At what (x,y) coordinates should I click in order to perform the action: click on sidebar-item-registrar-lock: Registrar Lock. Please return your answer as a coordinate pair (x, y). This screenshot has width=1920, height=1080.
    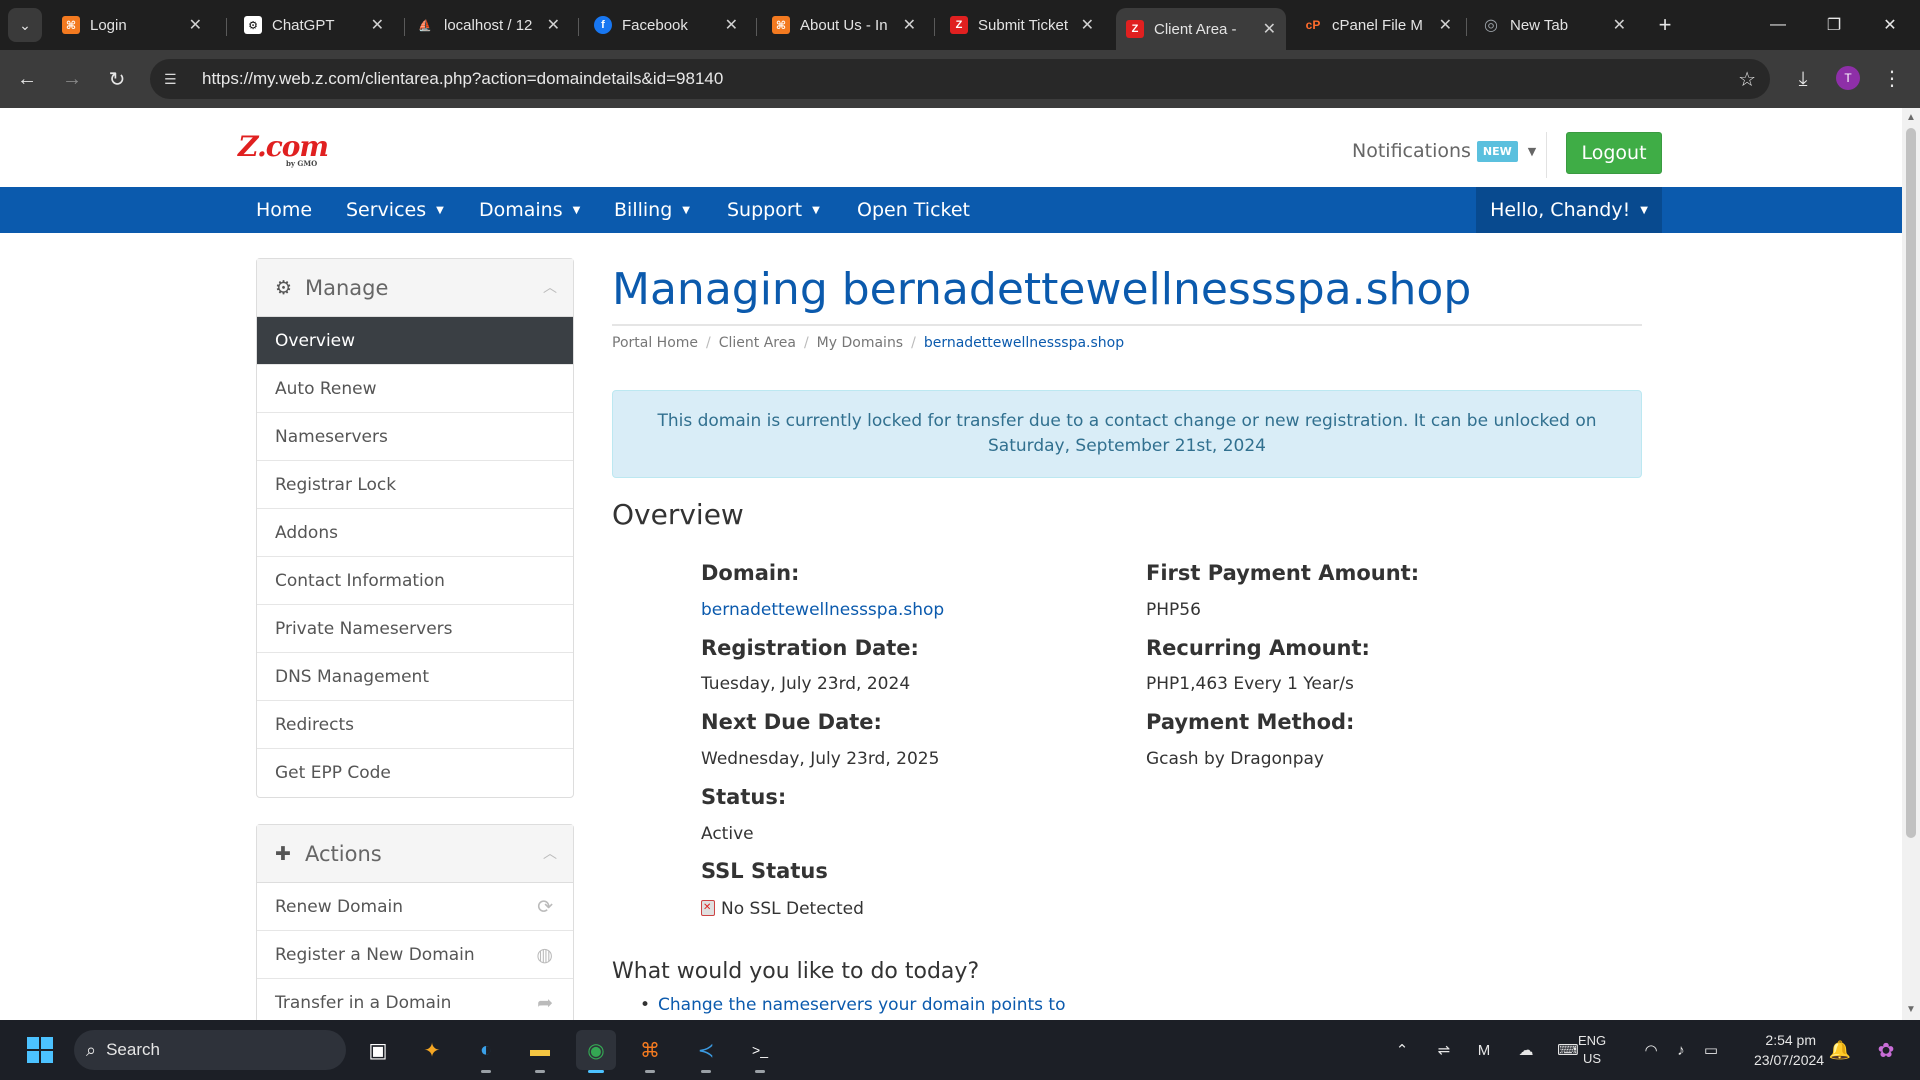
    Looking at the image, I should click on (415, 485).